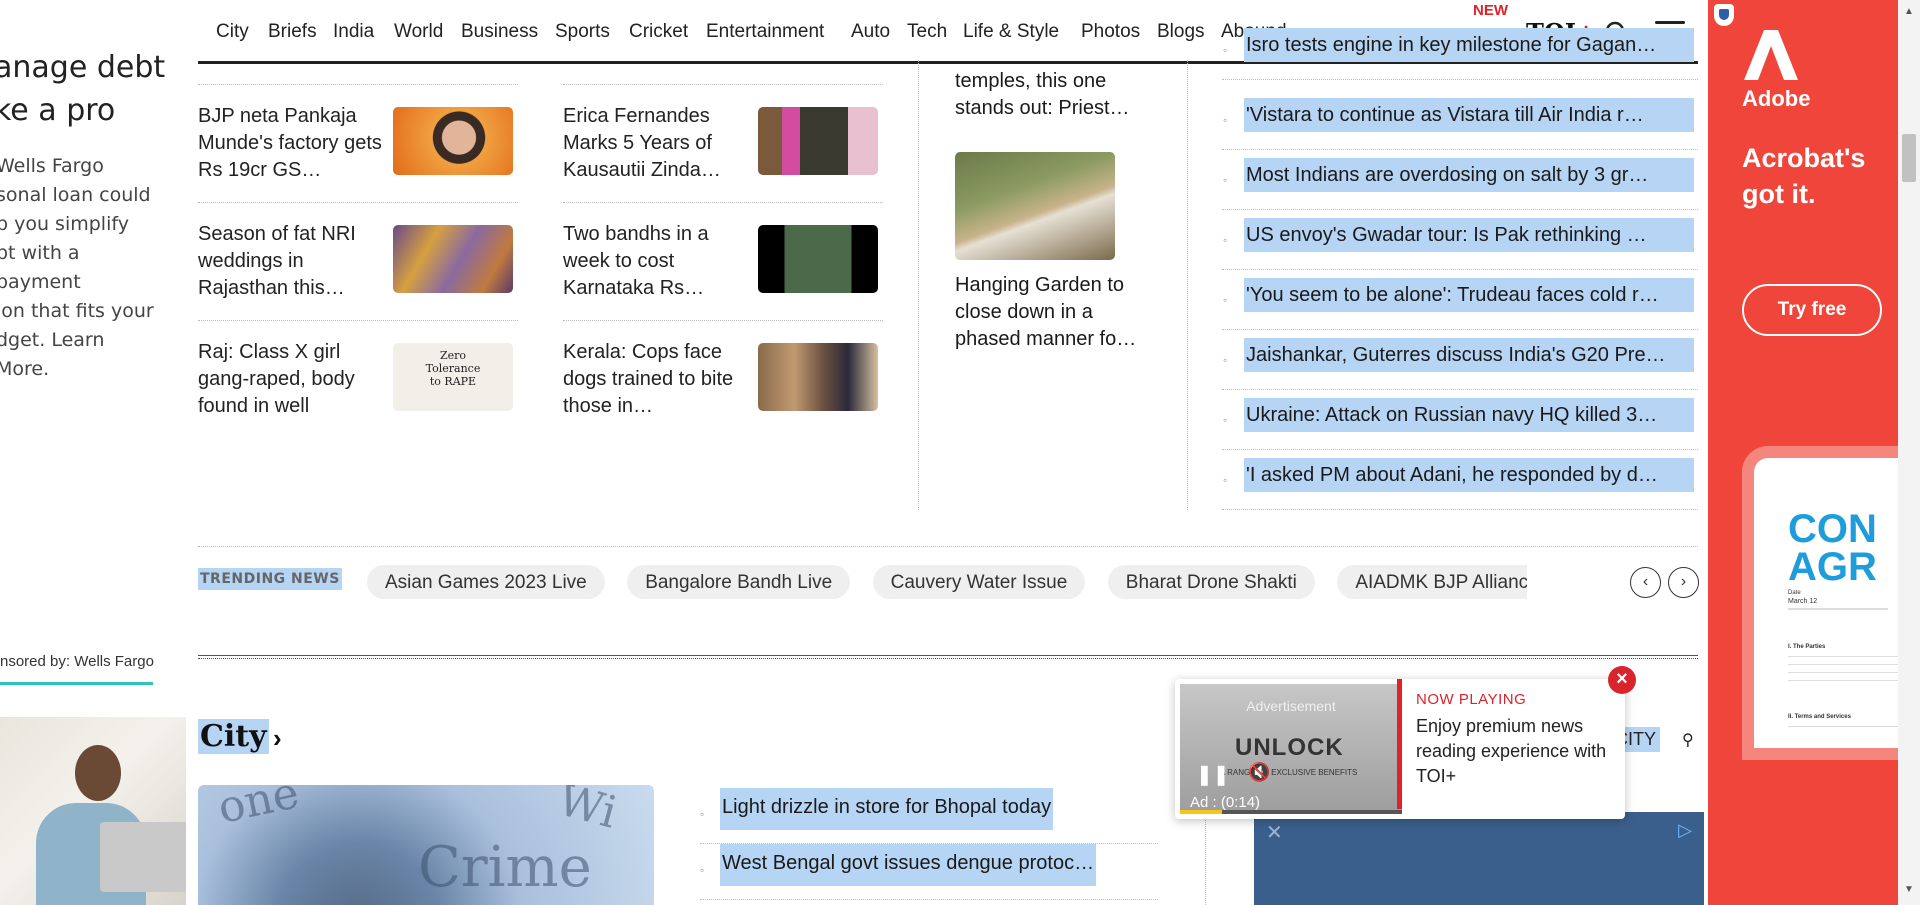  What do you see at coordinates (1035, 206) in the screenshot?
I see `story-image` at bounding box center [1035, 206].